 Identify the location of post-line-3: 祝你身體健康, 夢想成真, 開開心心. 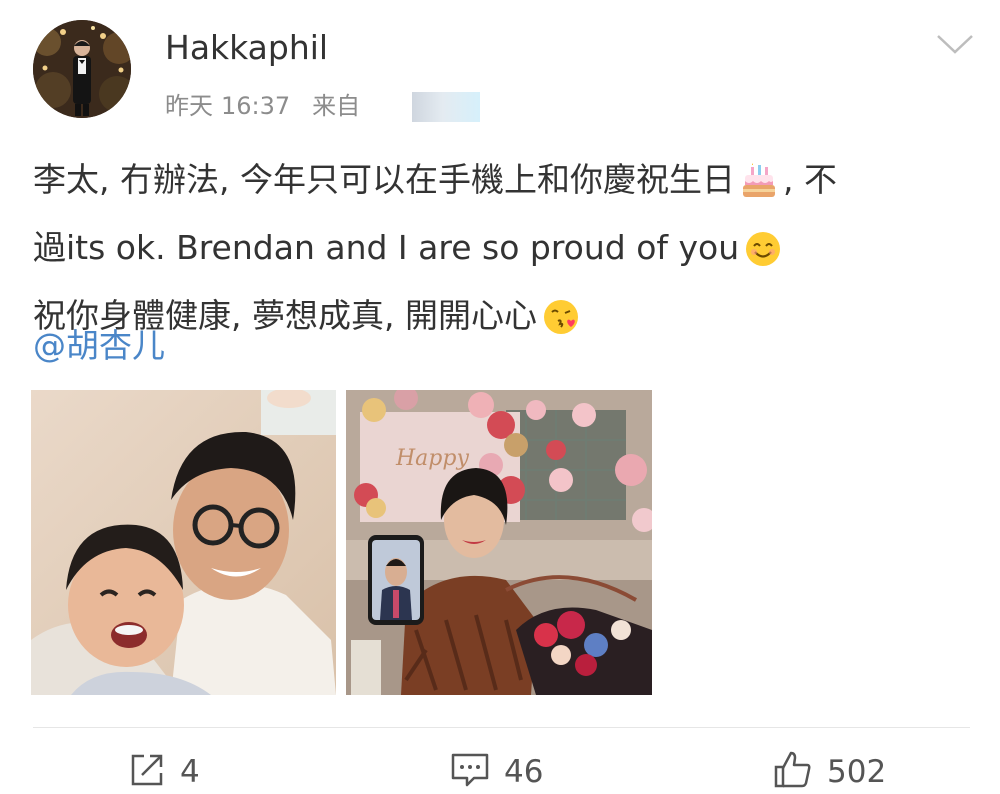
(503, 320).